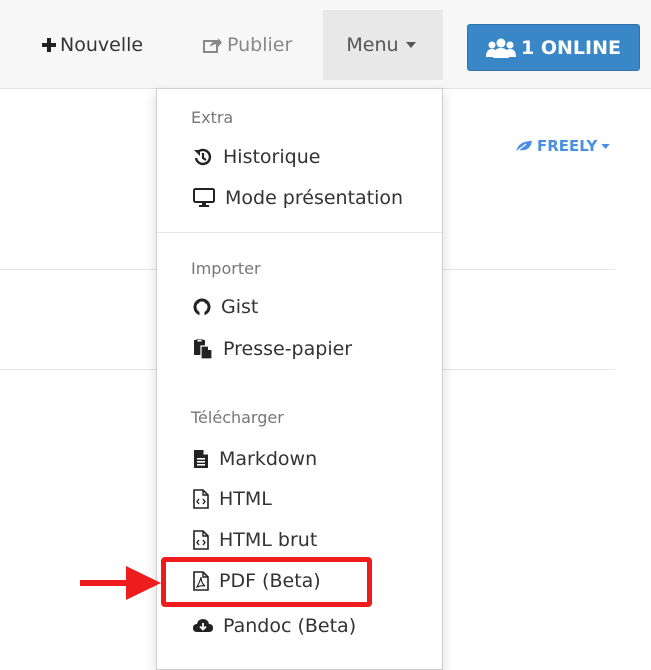 The image size is (651, 670). I want to click on clipboard-icon, so click(203, 349).